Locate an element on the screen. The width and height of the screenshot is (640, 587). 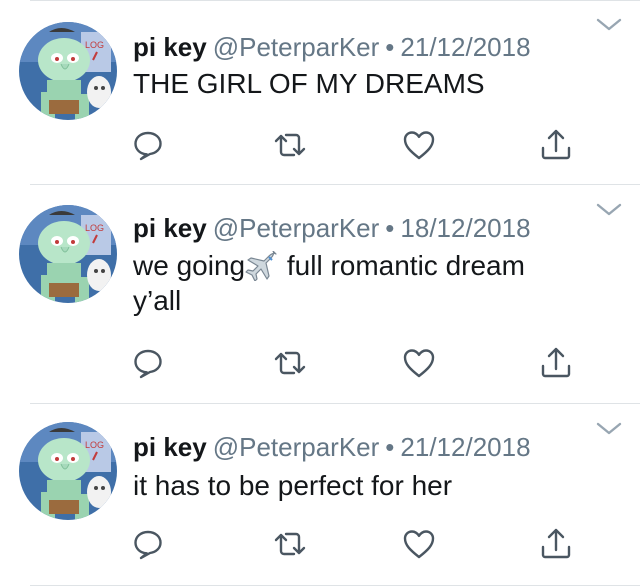
tweet-header: pi key @PeterparKer • 18/12/2018 is located at coordinates (332, 228).